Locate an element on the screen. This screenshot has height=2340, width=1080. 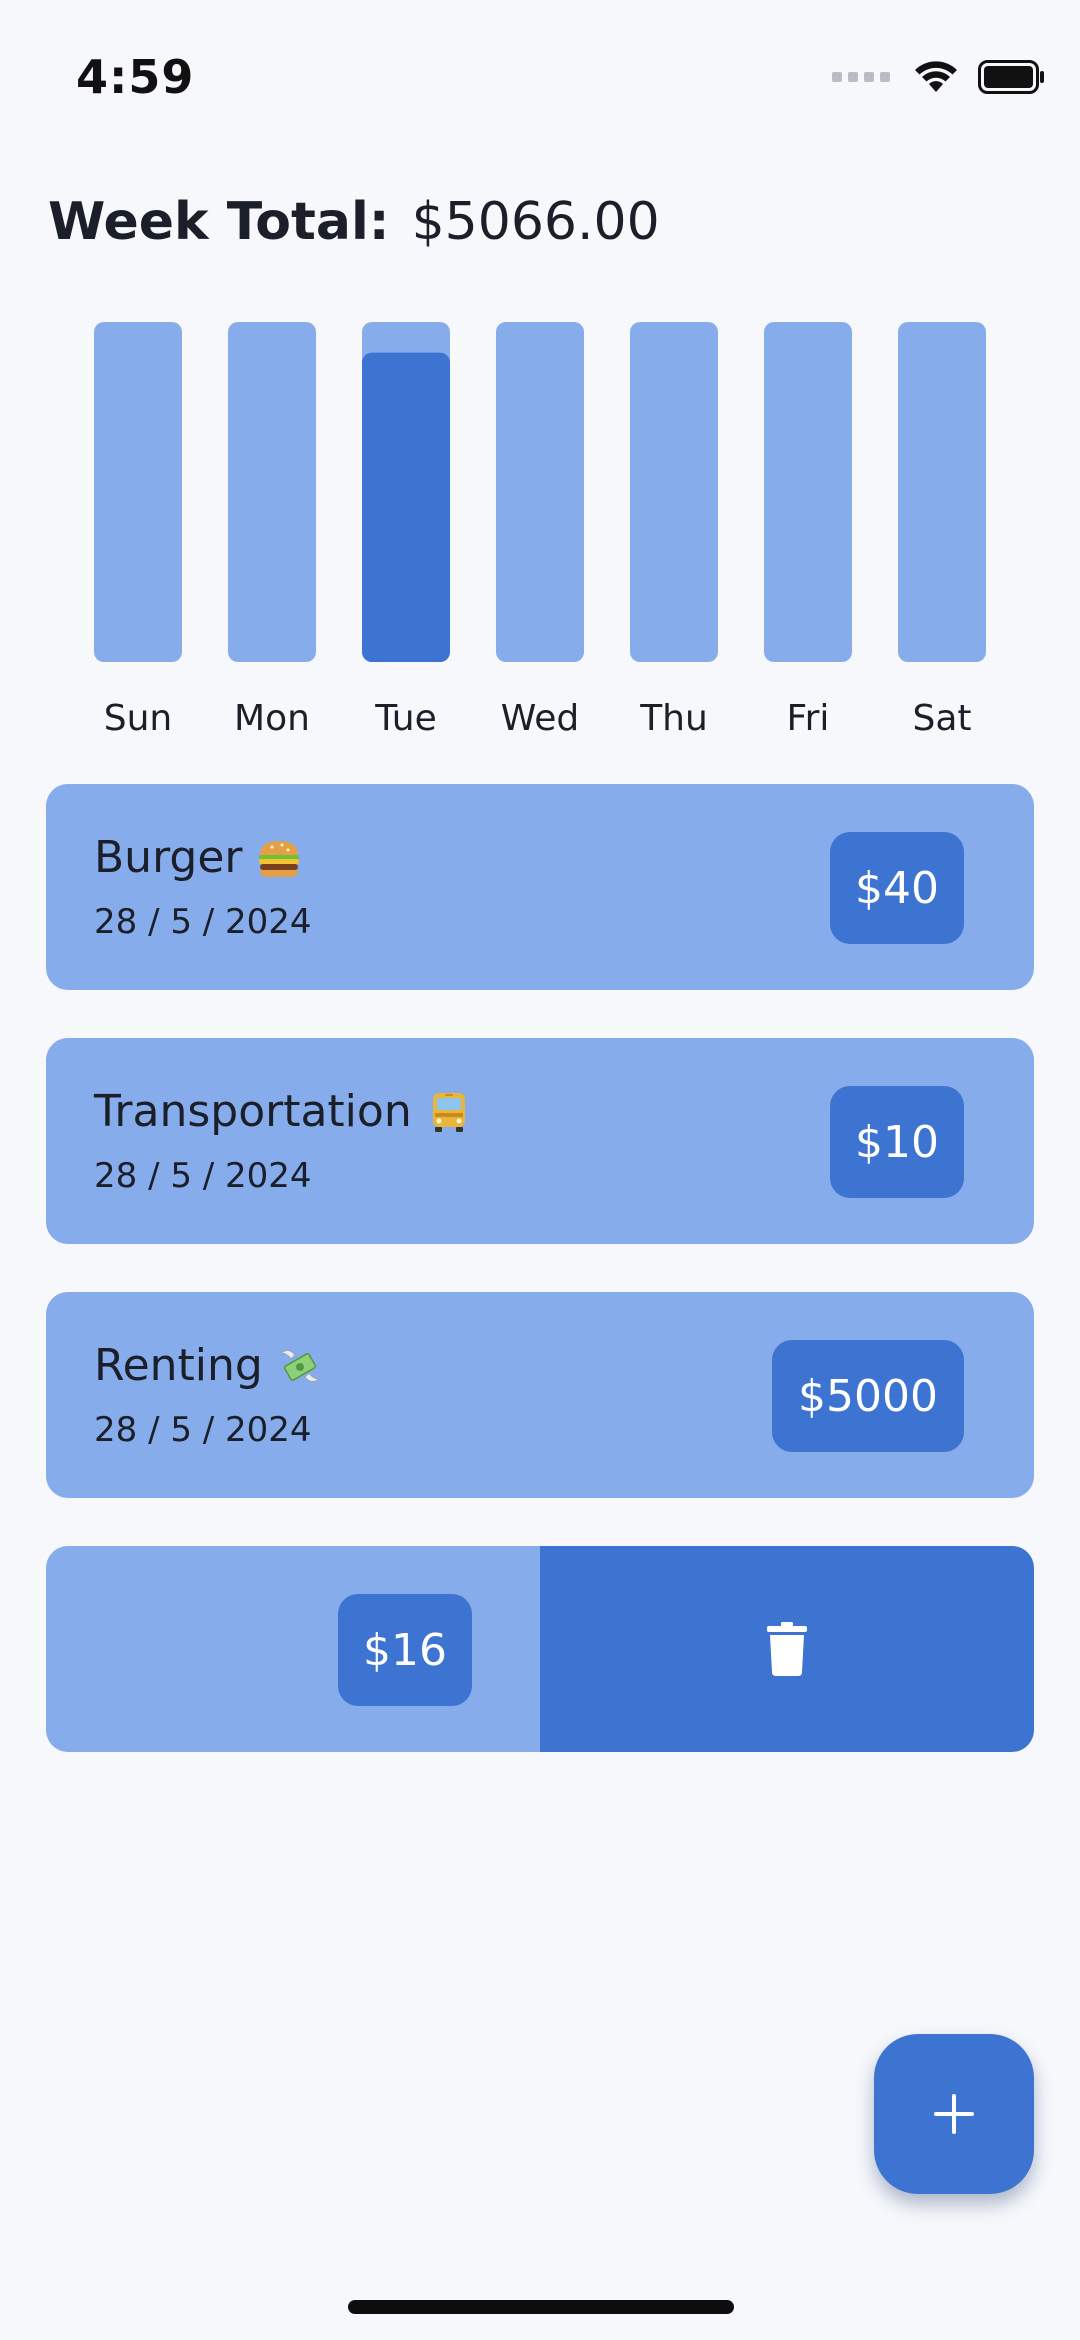
week-total: Week Total: $5066.00 is located at coordinates (354, 222).